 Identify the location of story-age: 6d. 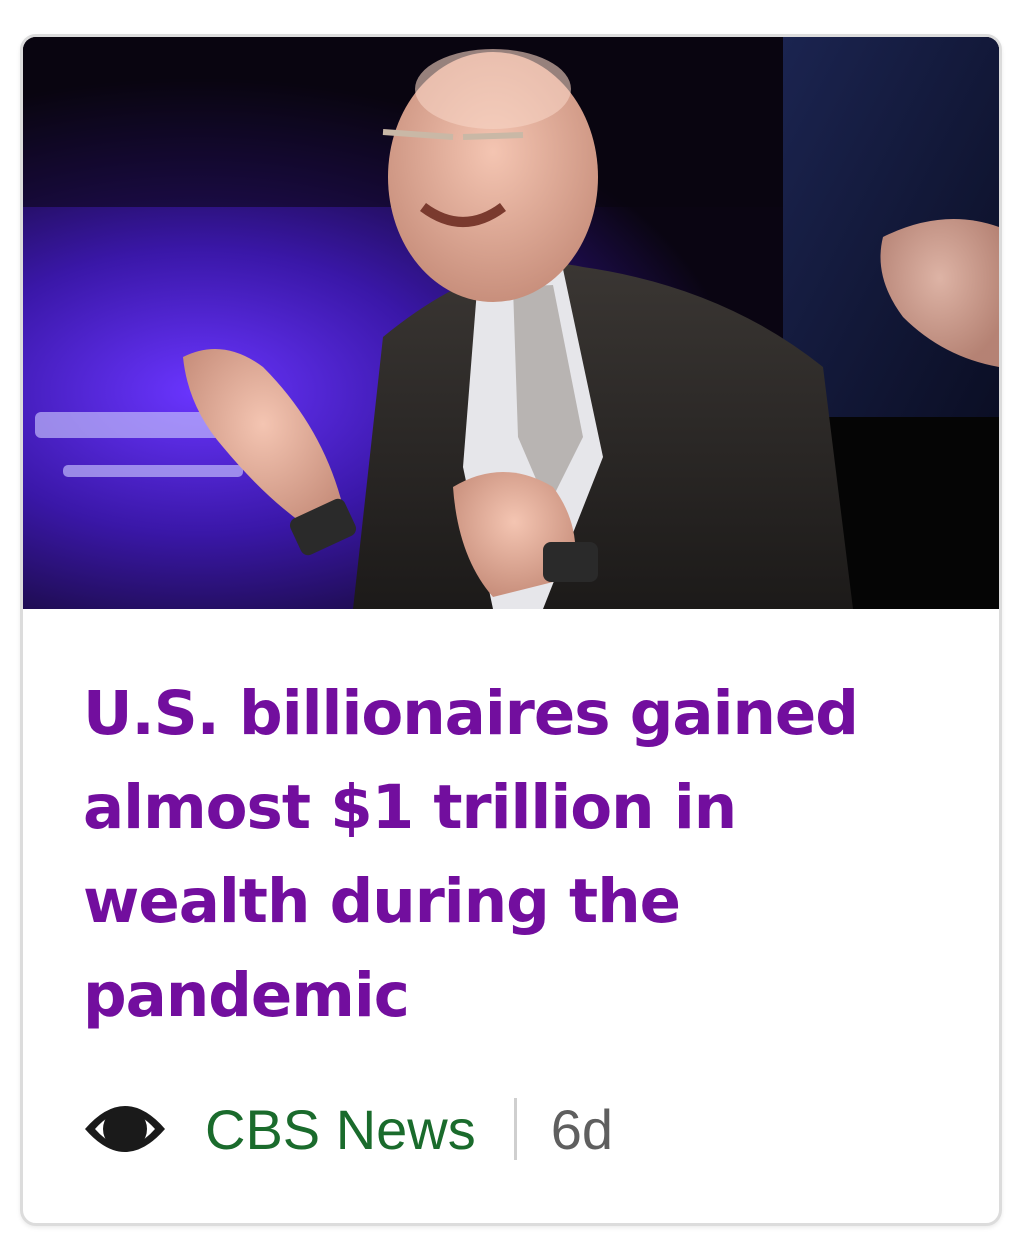
(582, 1129).